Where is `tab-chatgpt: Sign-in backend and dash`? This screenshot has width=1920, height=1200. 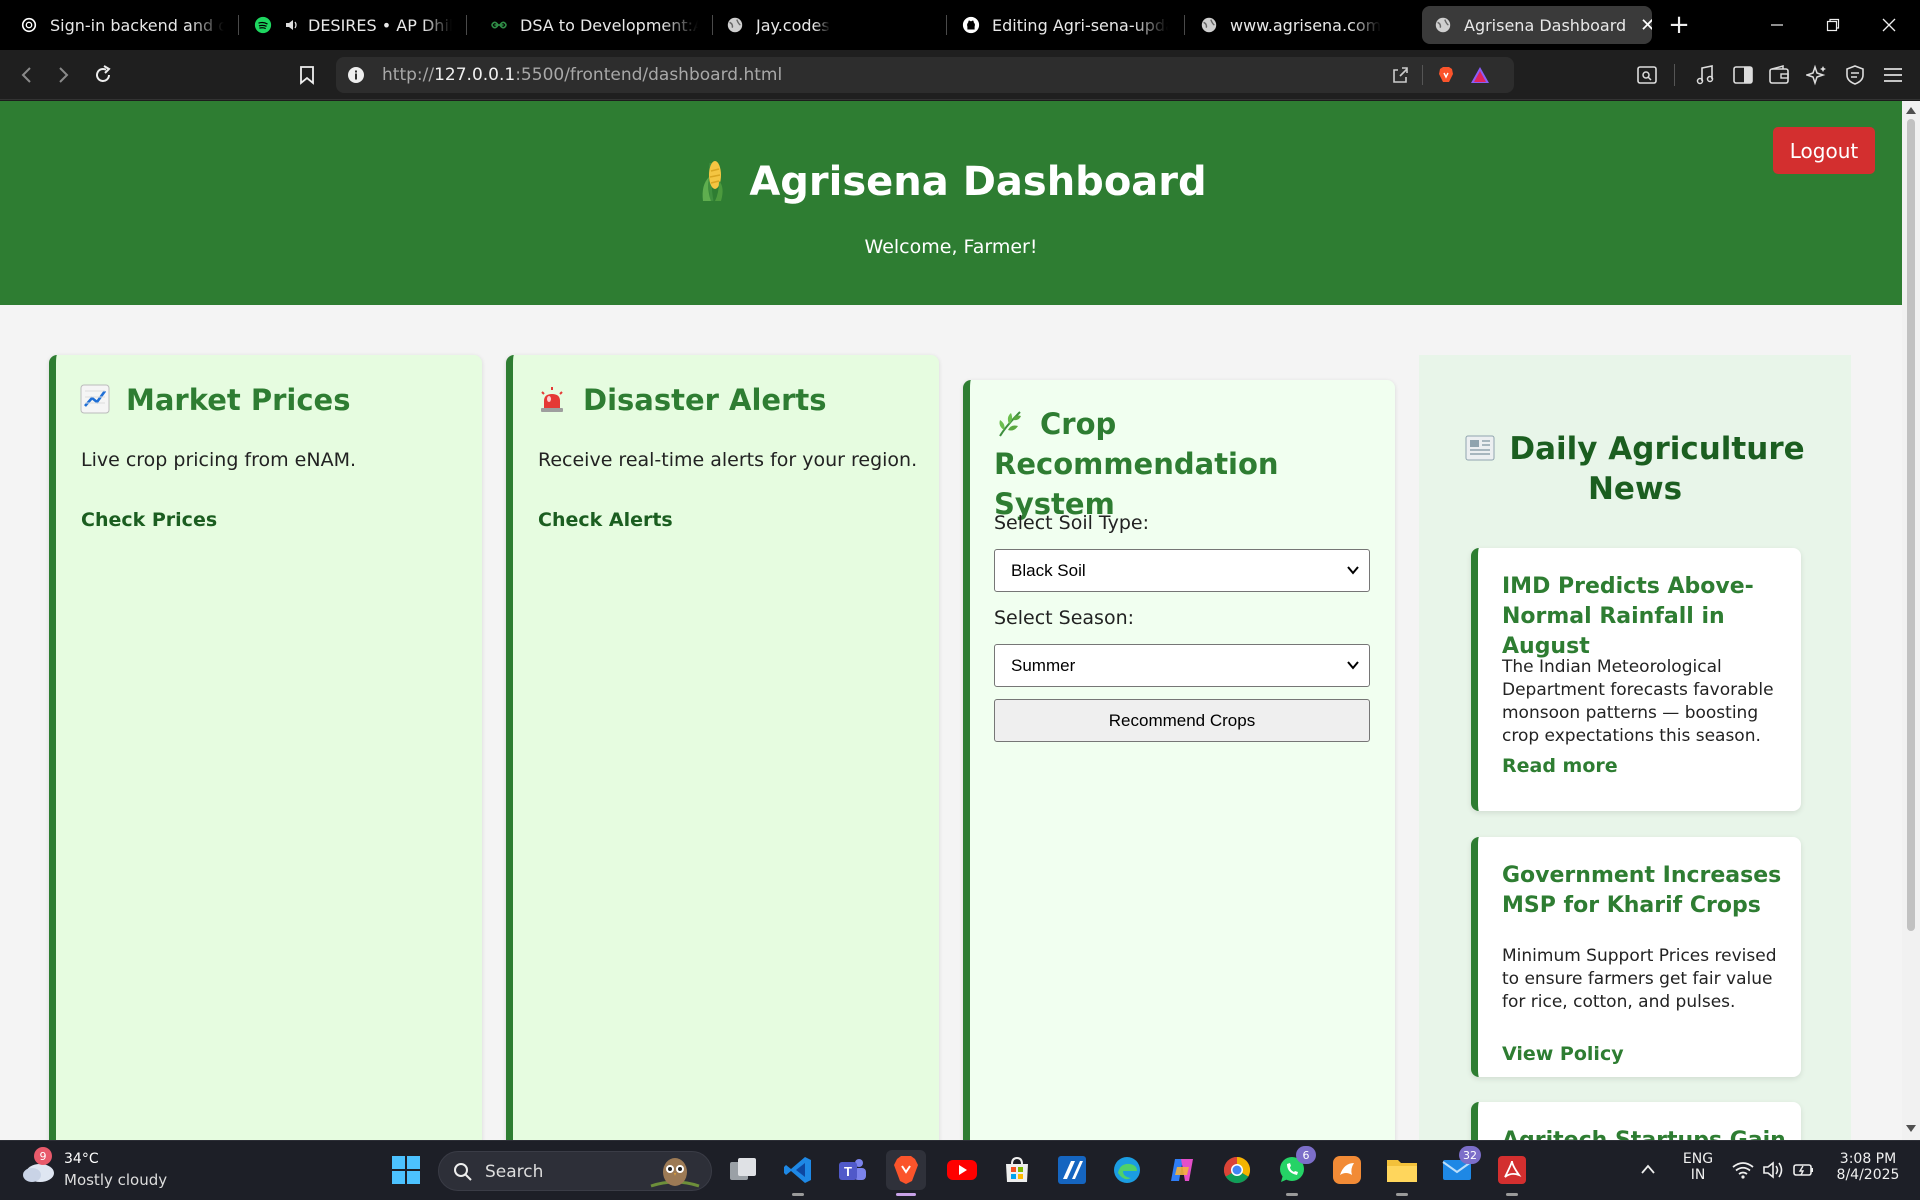 tab-chatgpt: Sign-in backend and dash is located at coordinates (122, 25).